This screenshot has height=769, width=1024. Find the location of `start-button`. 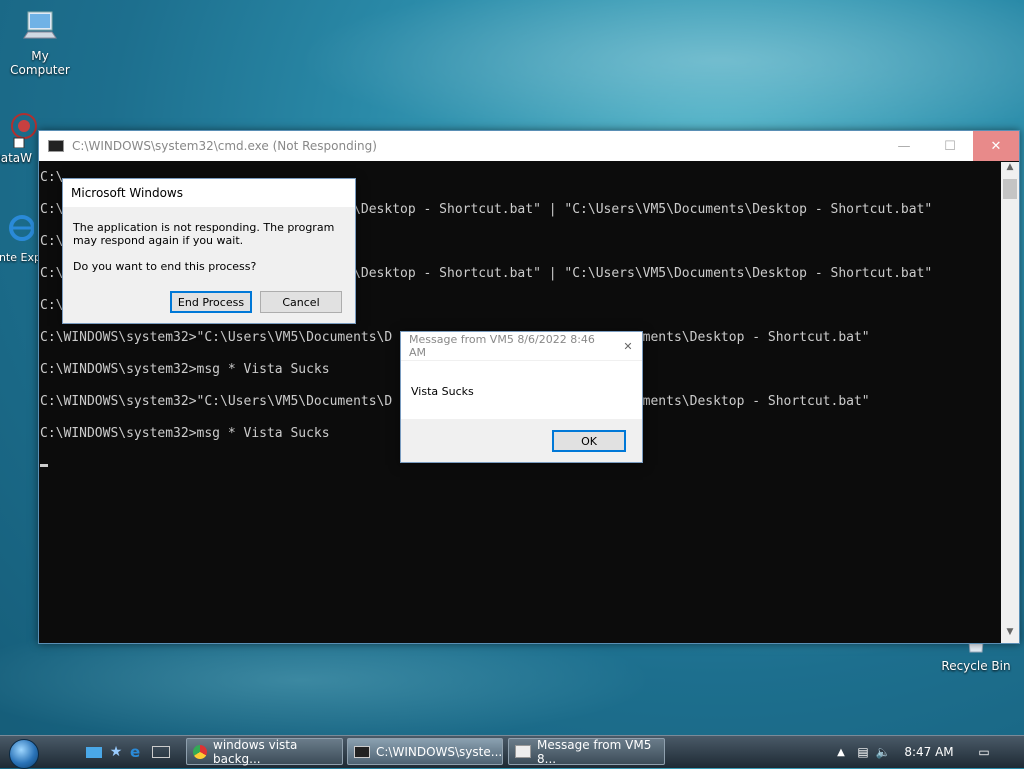

start-button is located at coordinates (20, 752).